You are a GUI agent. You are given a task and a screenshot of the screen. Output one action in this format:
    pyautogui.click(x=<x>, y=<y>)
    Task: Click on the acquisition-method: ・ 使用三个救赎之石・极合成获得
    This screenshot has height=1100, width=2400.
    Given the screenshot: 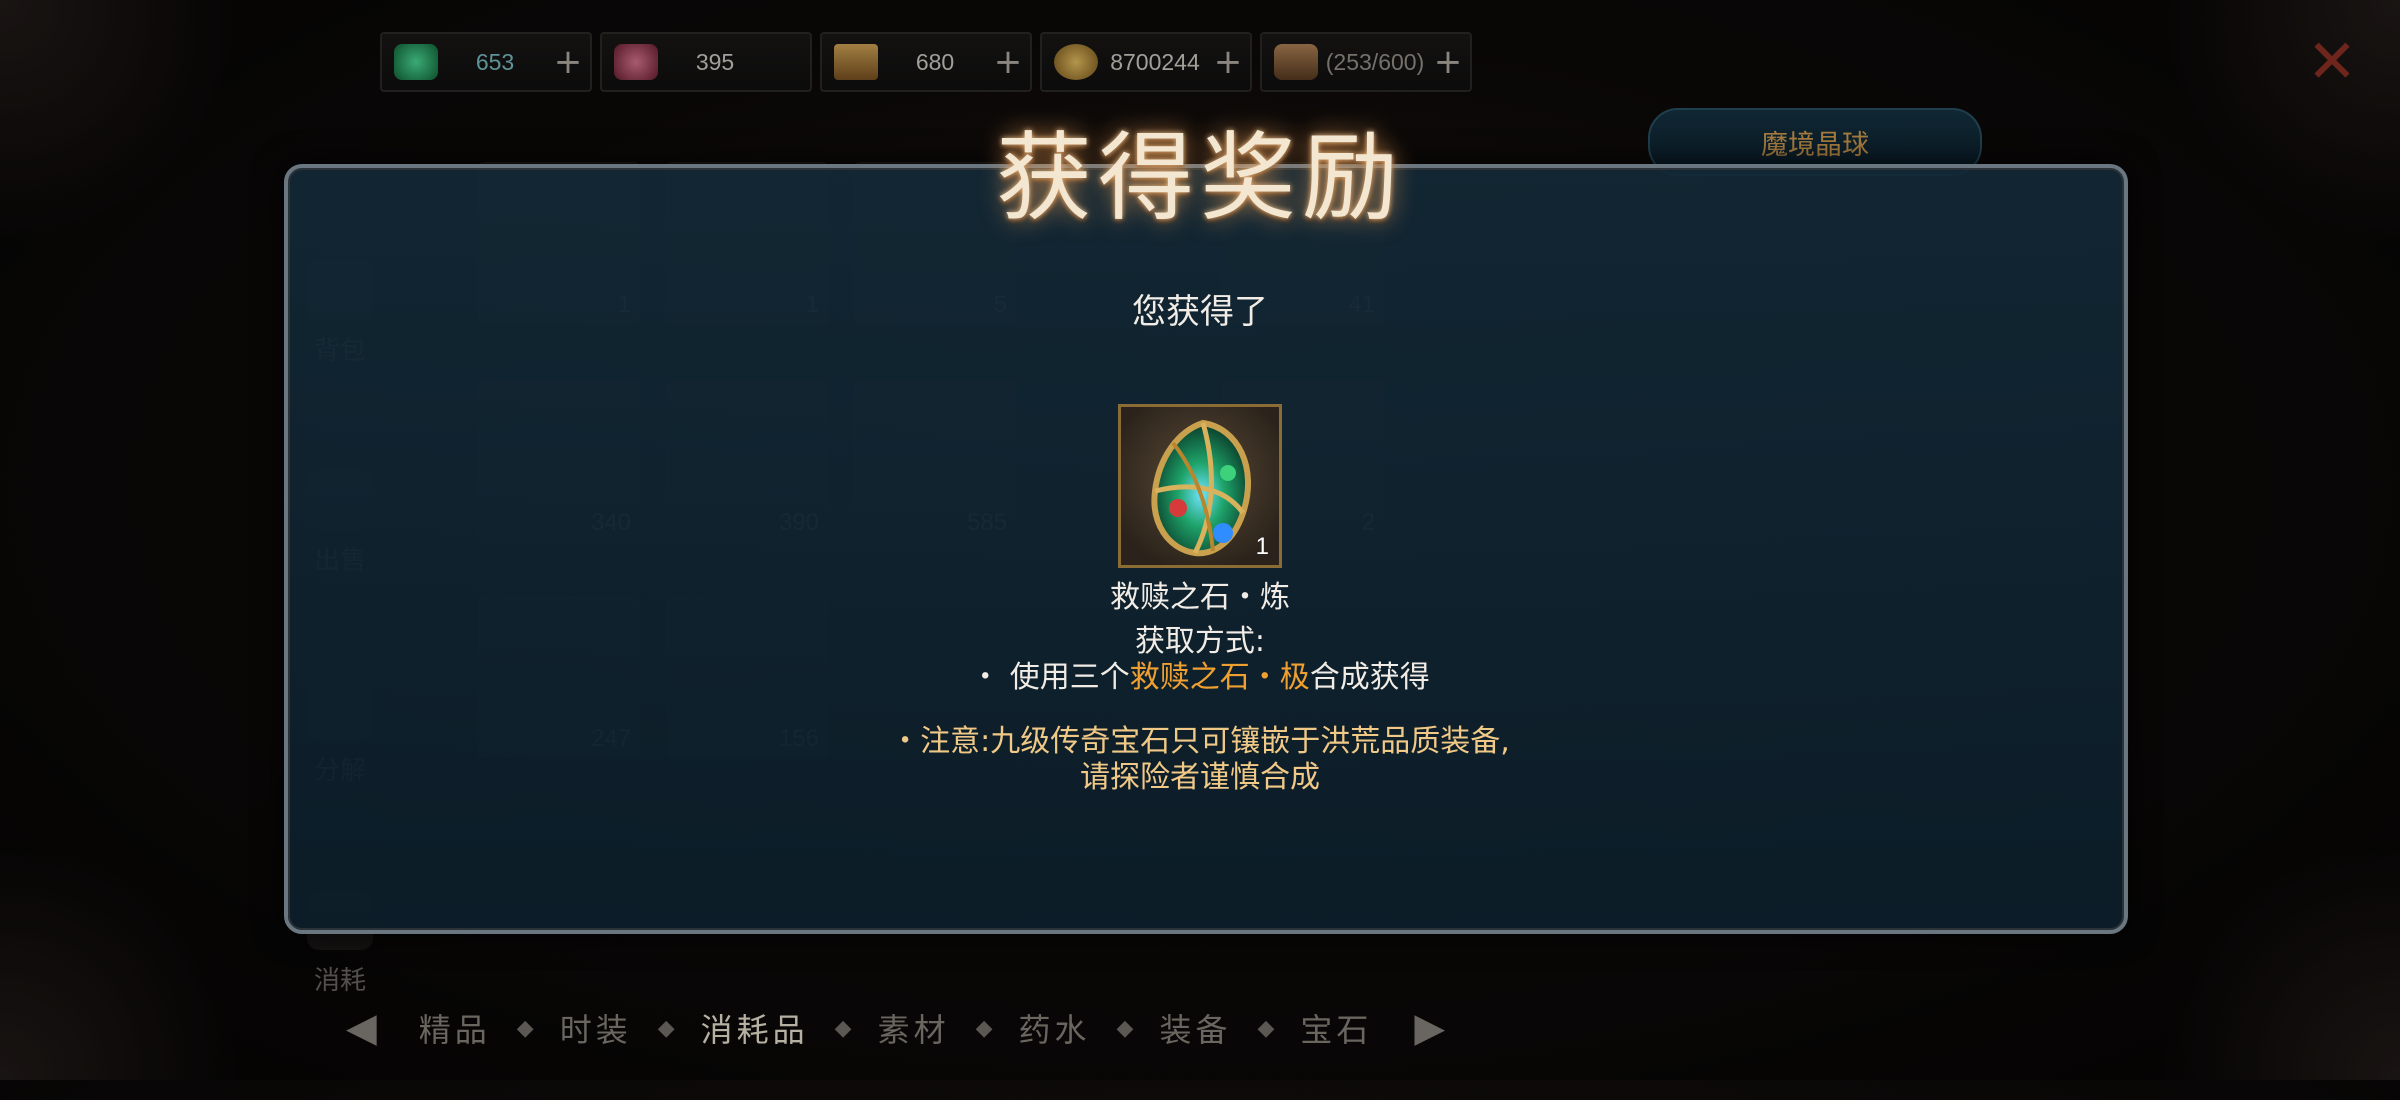 What is the action you would take?
    pyautogui.click(x=1200, y=674)
    